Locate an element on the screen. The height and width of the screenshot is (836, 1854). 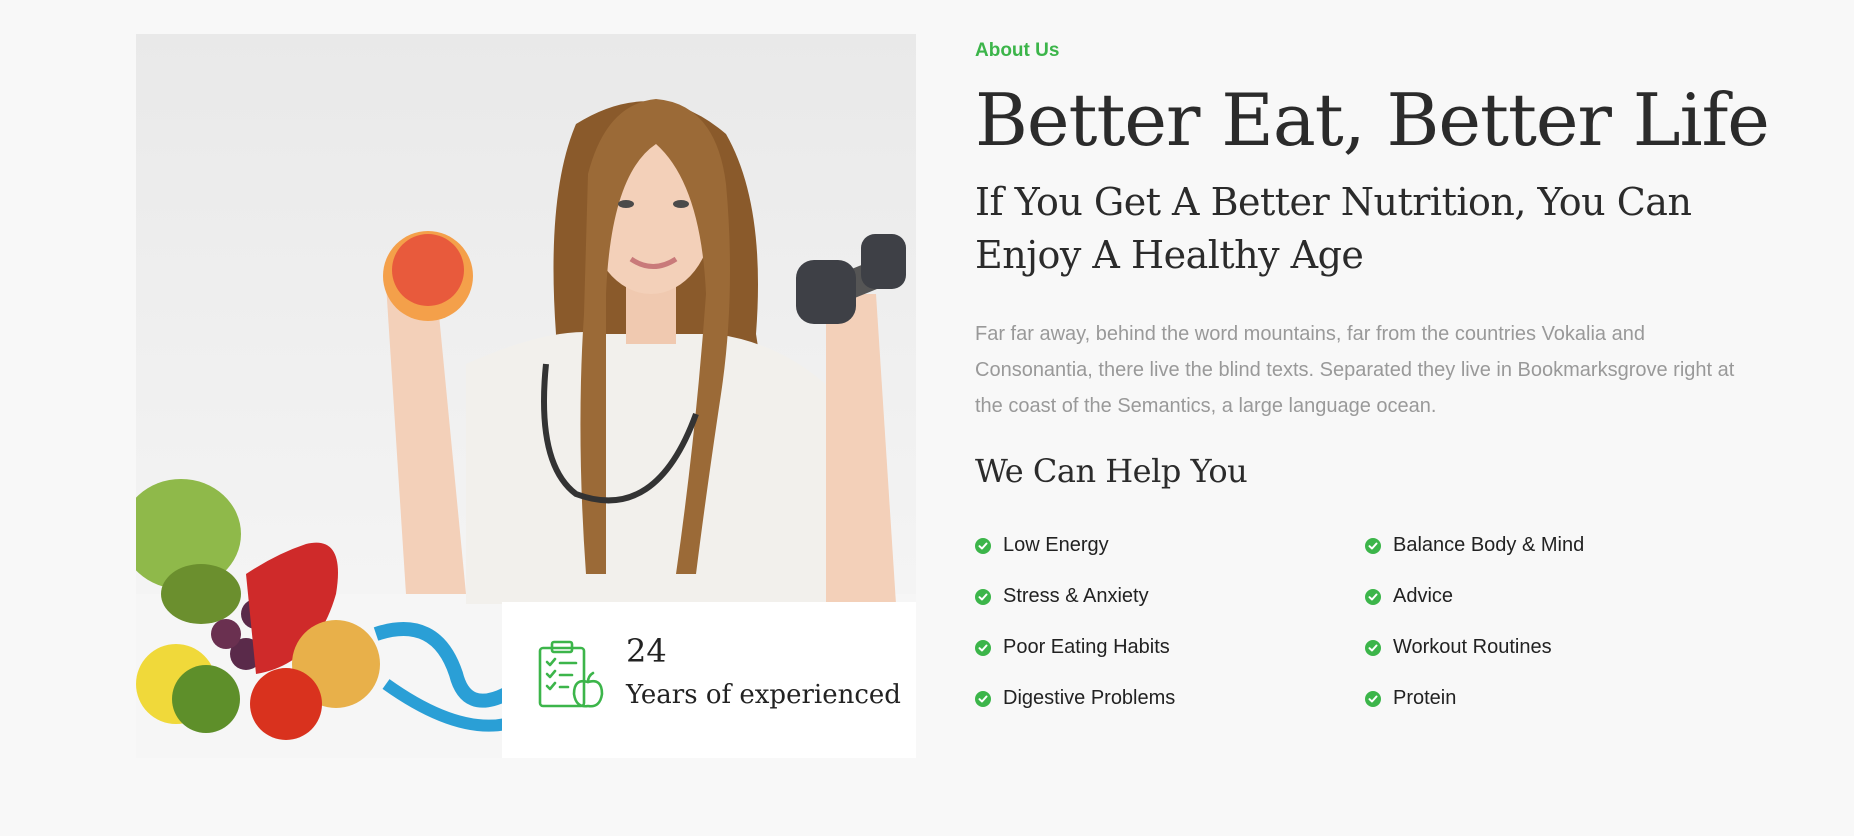
list-item: Stress & Anxiety is located at coordinates (1062, 596).